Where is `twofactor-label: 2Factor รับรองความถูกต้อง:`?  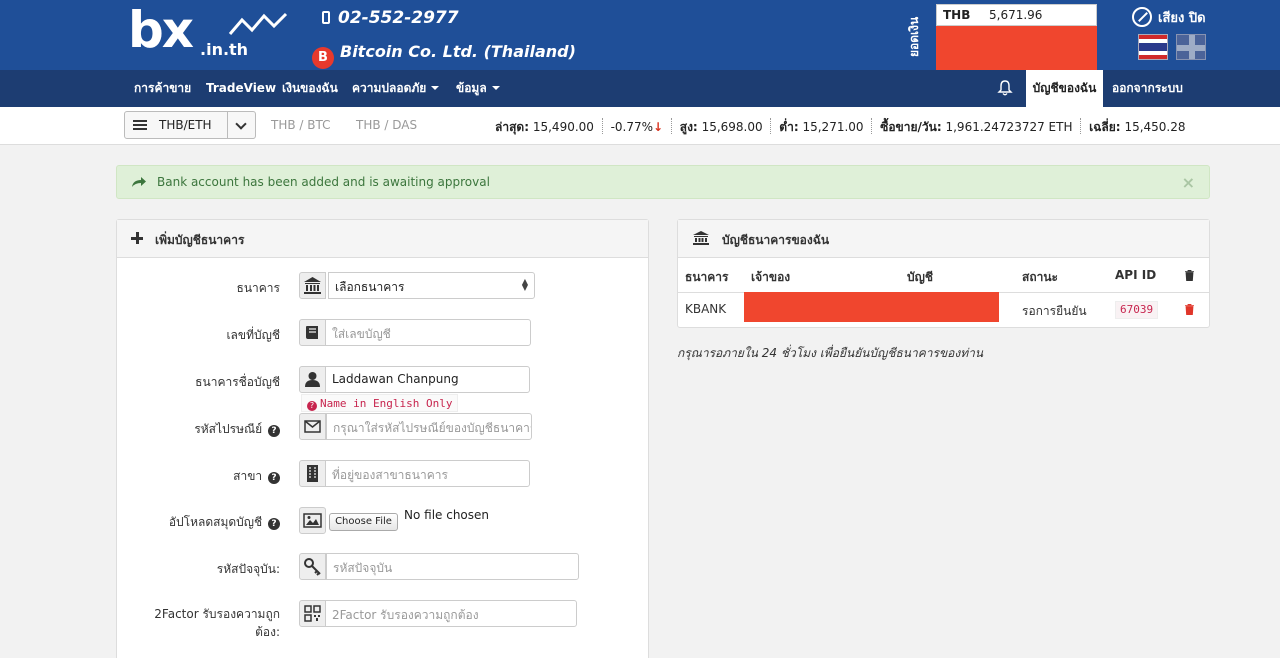
twofactor-label: 2Factor รับรองความถูกต้อง: is located at coordinates (217, 623).